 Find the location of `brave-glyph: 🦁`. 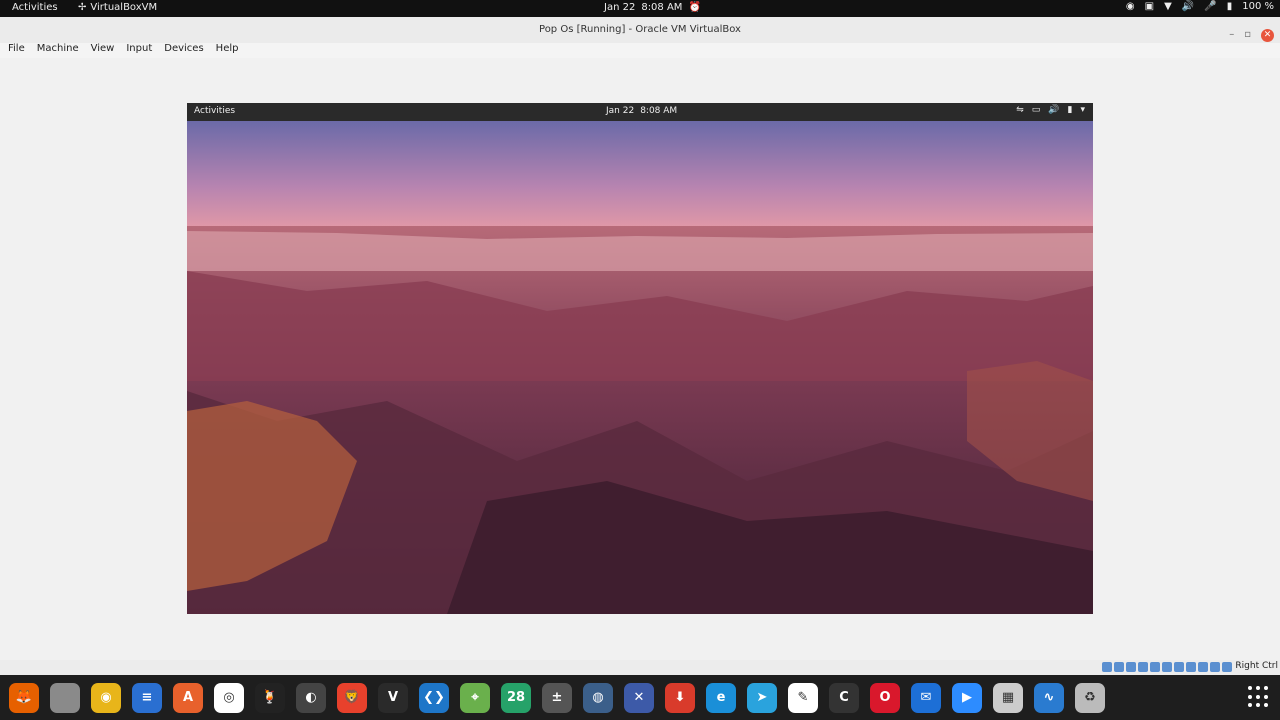

brave-glyph: 🦁 is located at coordinates (352, 697).